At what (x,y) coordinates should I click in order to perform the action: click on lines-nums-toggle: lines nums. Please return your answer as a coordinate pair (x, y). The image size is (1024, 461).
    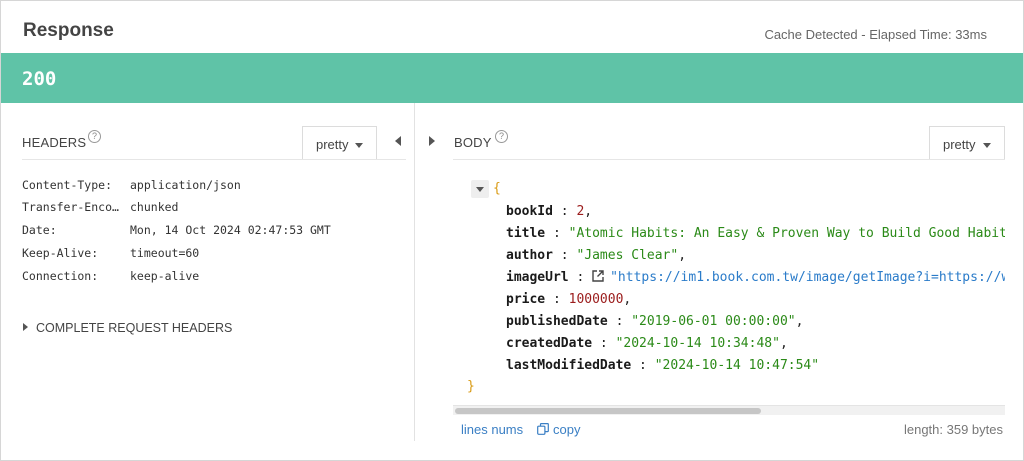
    Looking at the image, I should click on (492, 429).